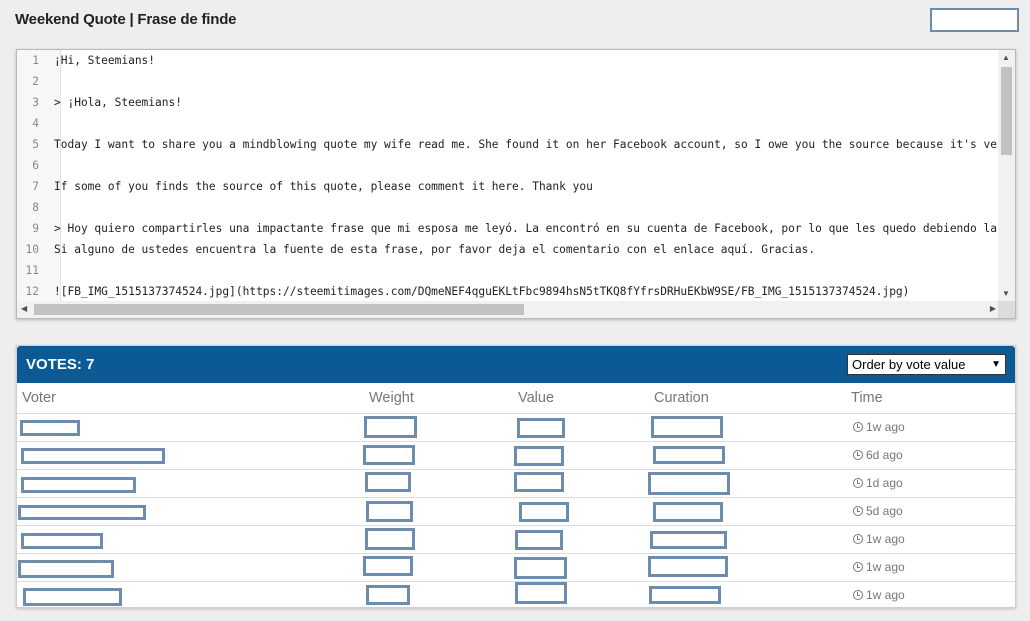  What do you see at coordinates (516, 364) in the screenshot?
I see `votes-header: VOTES: 7 Order by vote value ▼` at bounding box center [516, 364].